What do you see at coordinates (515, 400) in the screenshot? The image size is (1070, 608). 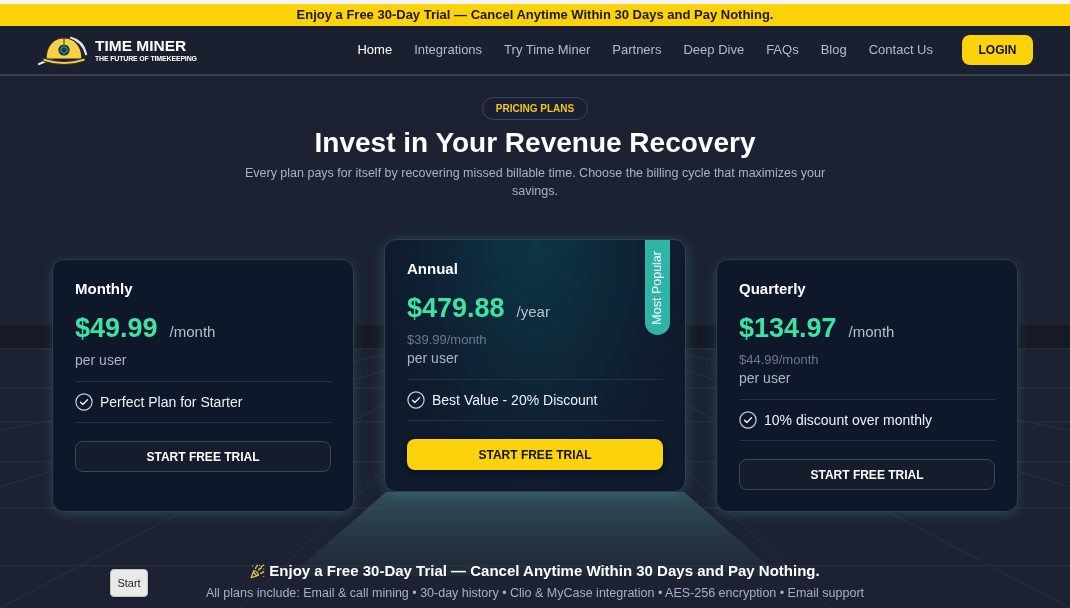 I see `plan-feature: Best Value - 20% Discount` at bounding box center [515, 400].